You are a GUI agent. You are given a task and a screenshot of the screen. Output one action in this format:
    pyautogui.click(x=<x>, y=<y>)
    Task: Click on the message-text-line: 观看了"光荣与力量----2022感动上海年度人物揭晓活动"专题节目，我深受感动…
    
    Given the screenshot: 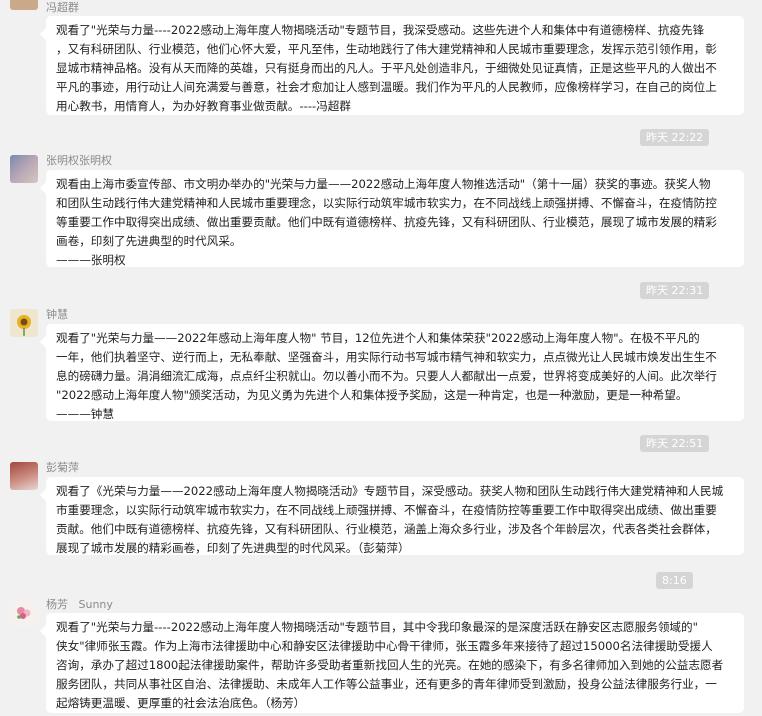 What is the action you would take?
    pyautogui.click(x=380, y=30)
    